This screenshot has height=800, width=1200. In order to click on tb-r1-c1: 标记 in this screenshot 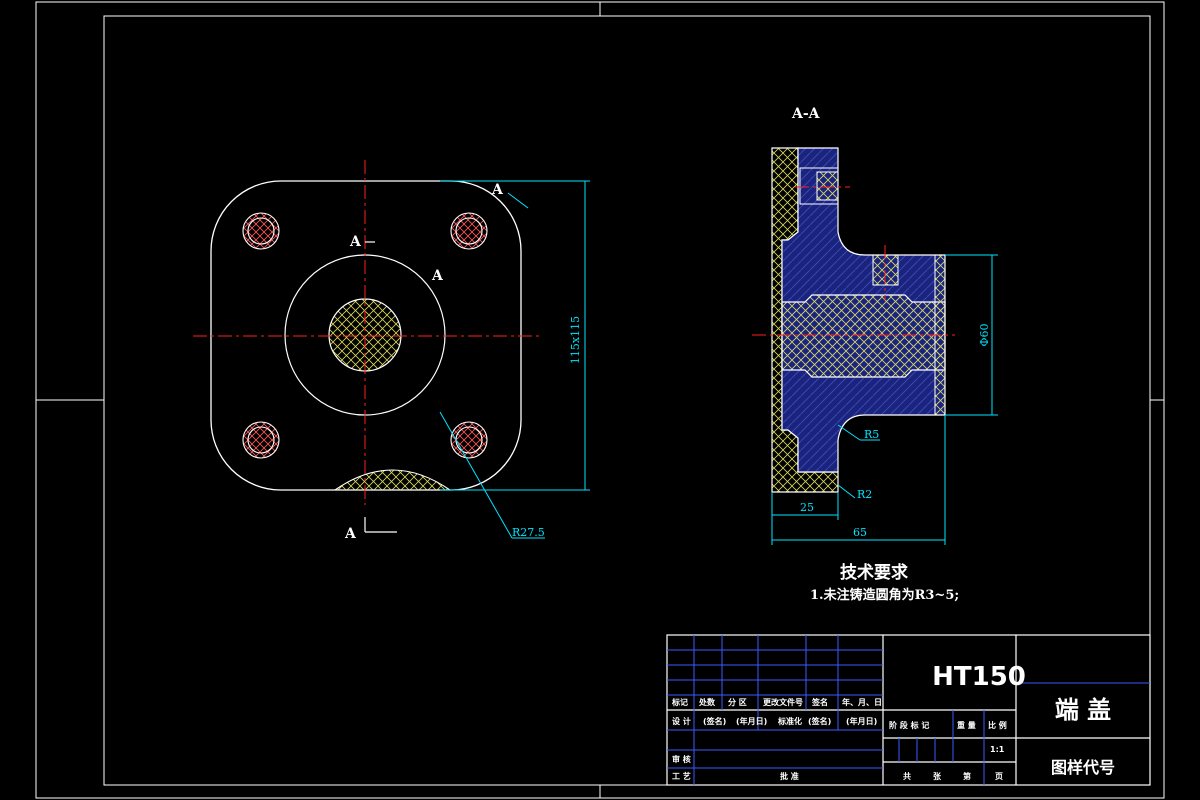, I will do `click(679, 702)`.